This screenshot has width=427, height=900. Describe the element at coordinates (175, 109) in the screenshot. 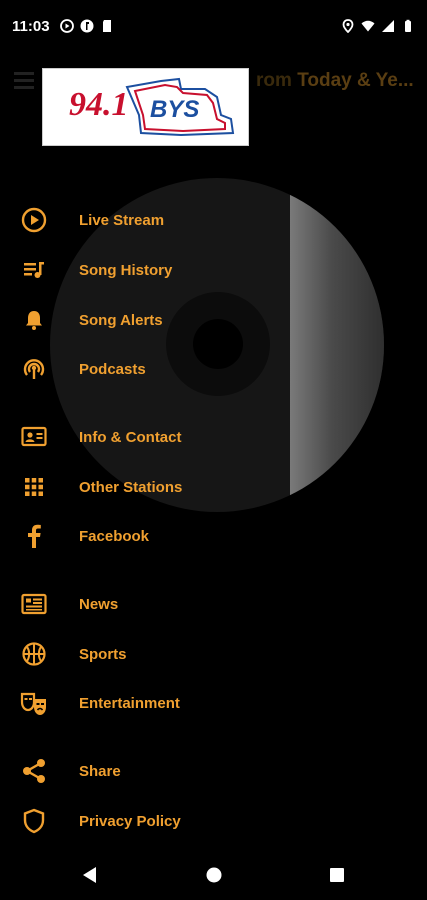

I see `logo-callsign: BYS` at that location.